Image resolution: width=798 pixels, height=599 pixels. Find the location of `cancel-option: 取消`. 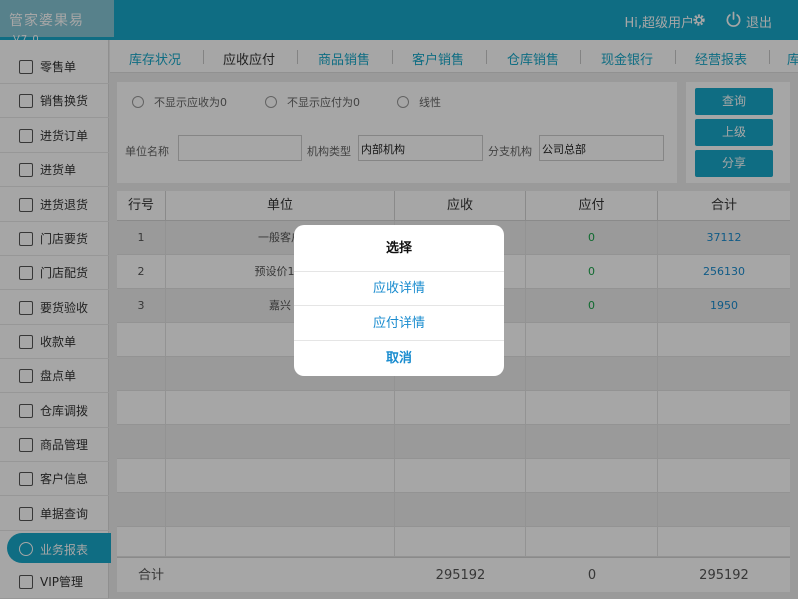

cancel-option: 取消 is located at coordinates (399, 359).